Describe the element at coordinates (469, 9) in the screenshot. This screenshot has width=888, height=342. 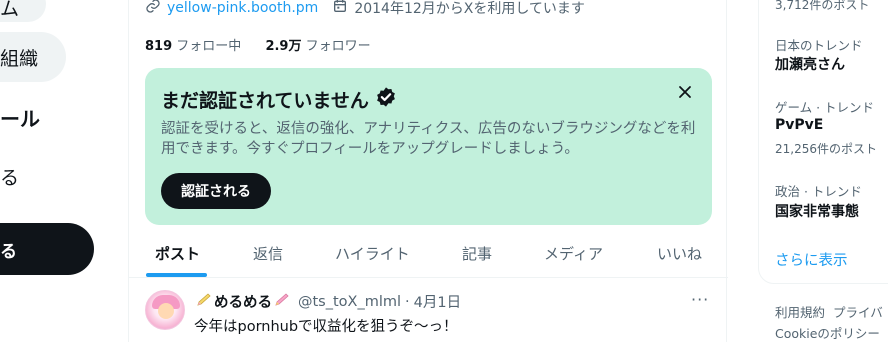
I see `profile-joined-date: 2014年12月からXを利用しています` at that location.